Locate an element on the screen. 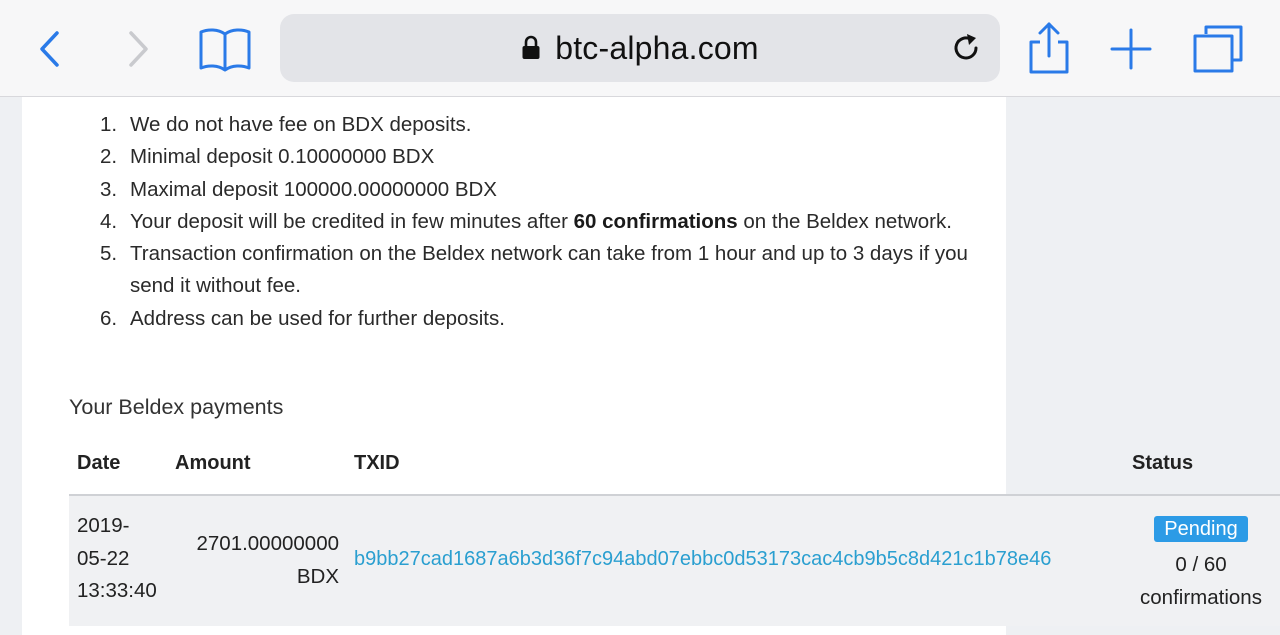 The height and width of the screenshot is (635, 1280). list-text: We do not have fee on BDX deposits. is located at coordinates (301, 124).